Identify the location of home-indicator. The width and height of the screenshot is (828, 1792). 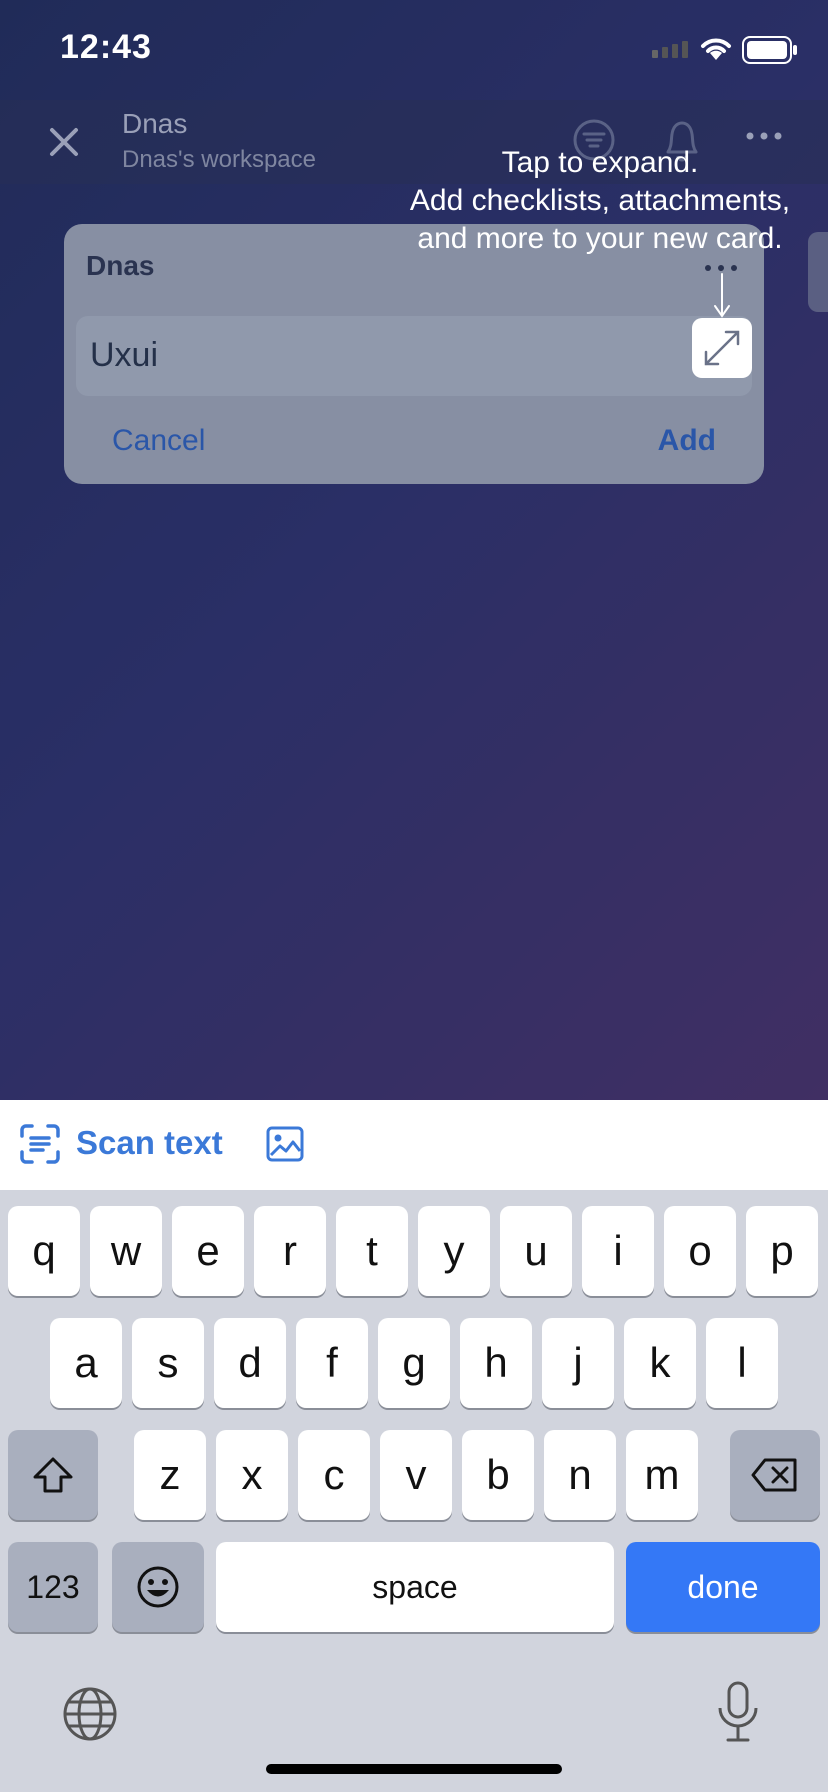
(414, 1769).